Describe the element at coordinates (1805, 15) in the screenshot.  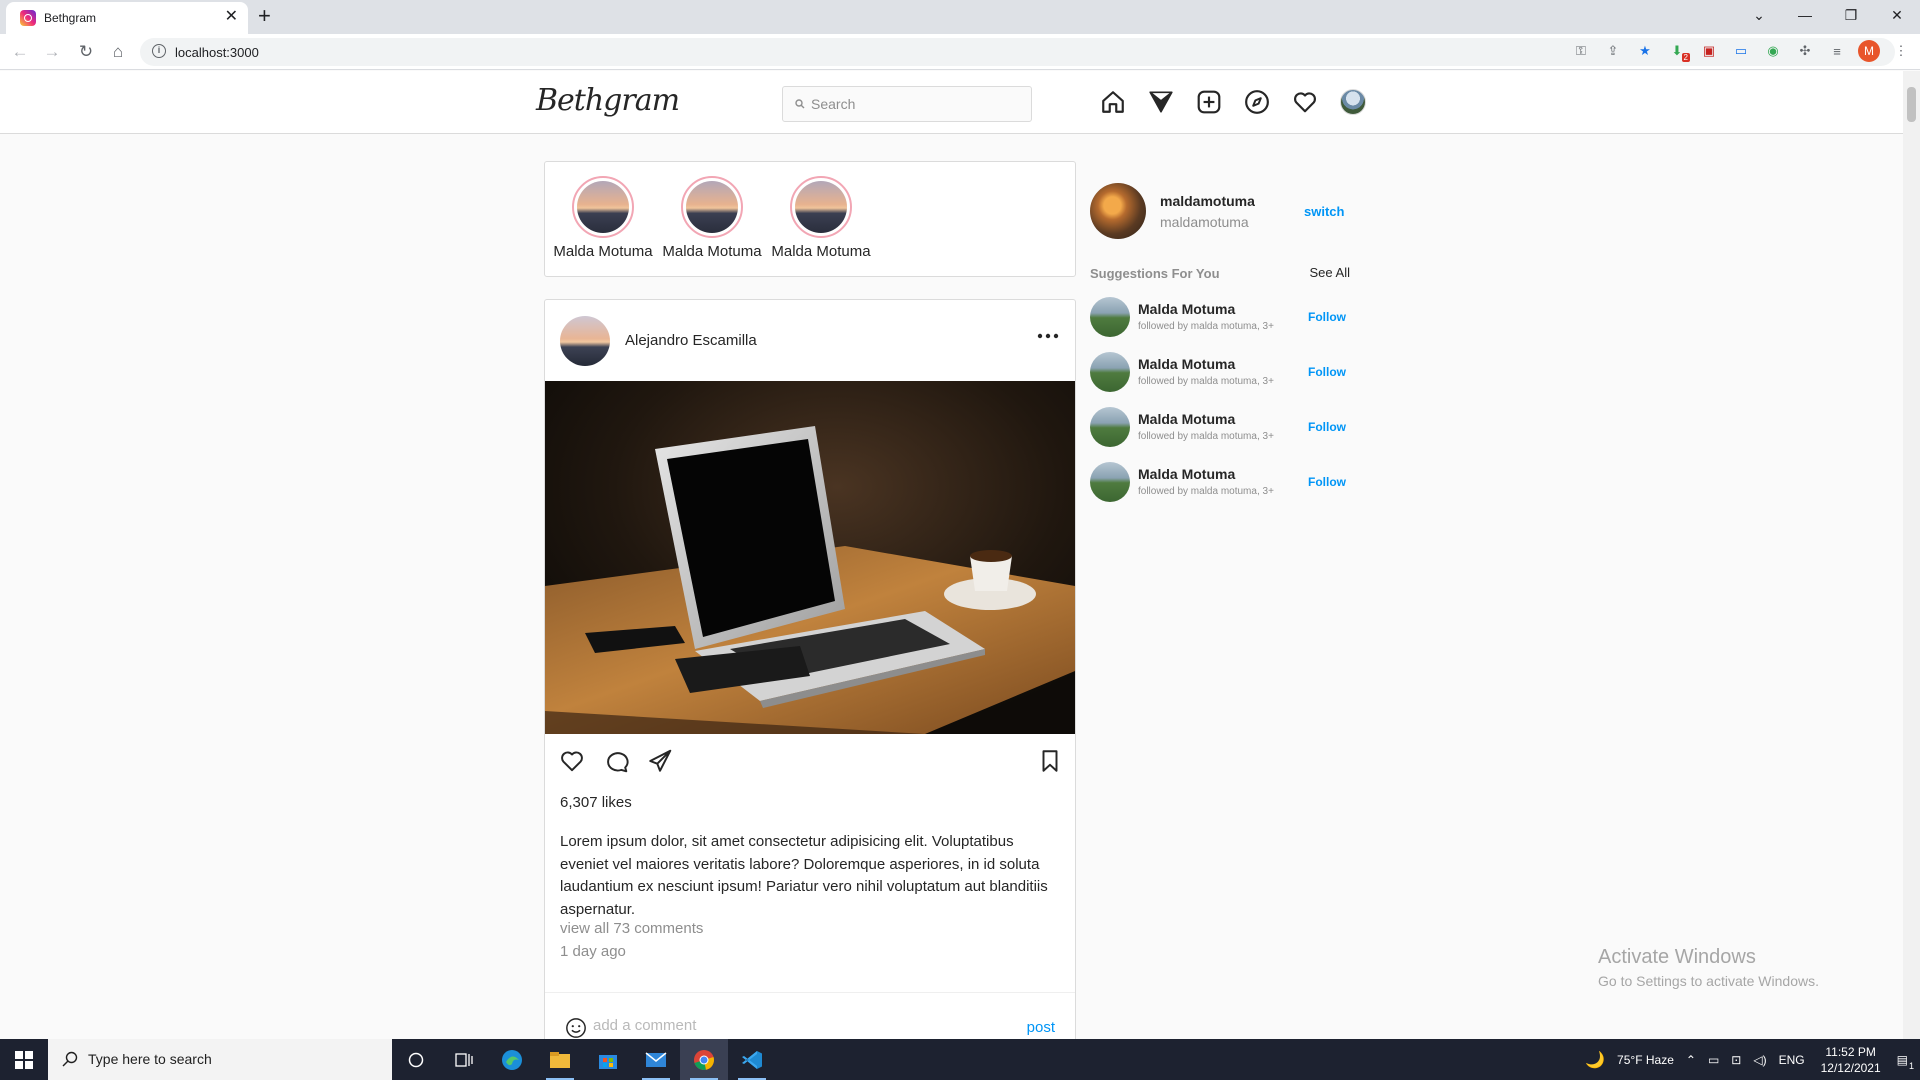
I see `minimize-icon: —` at that location.